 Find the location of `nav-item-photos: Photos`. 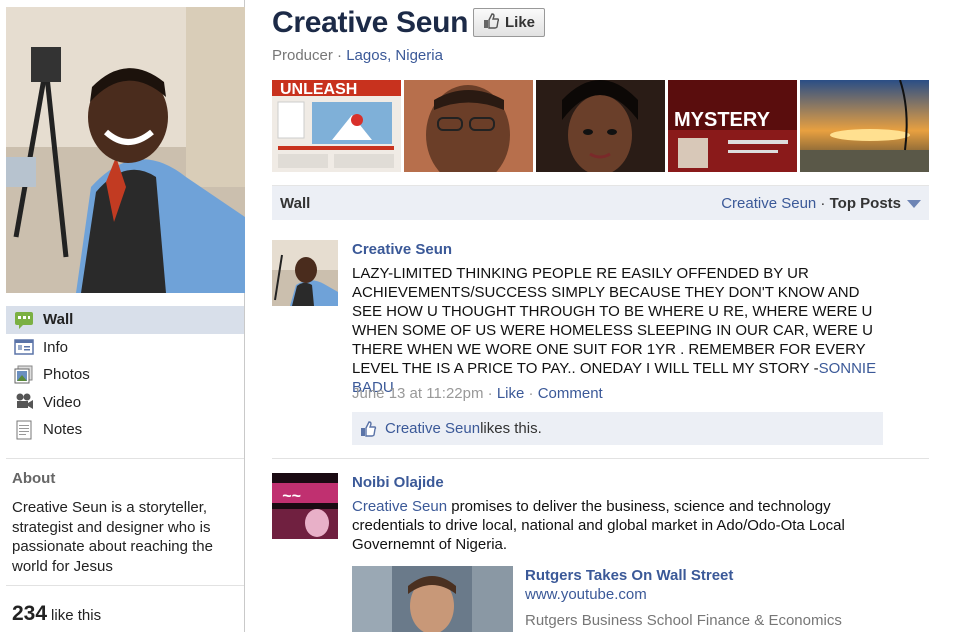

nav-item-photos: Photos is located at coordinates (125, 375).